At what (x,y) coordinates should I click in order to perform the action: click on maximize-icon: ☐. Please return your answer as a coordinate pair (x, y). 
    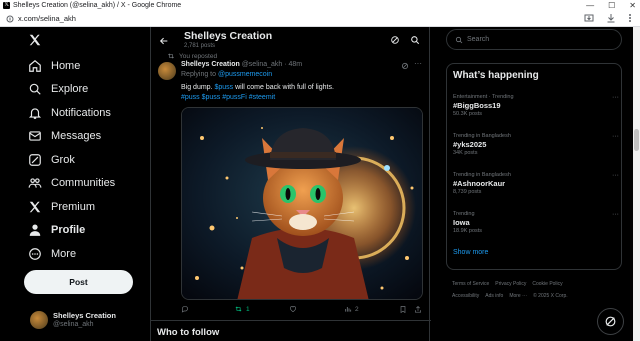
    Looking at the image, I should click on (611, 5).